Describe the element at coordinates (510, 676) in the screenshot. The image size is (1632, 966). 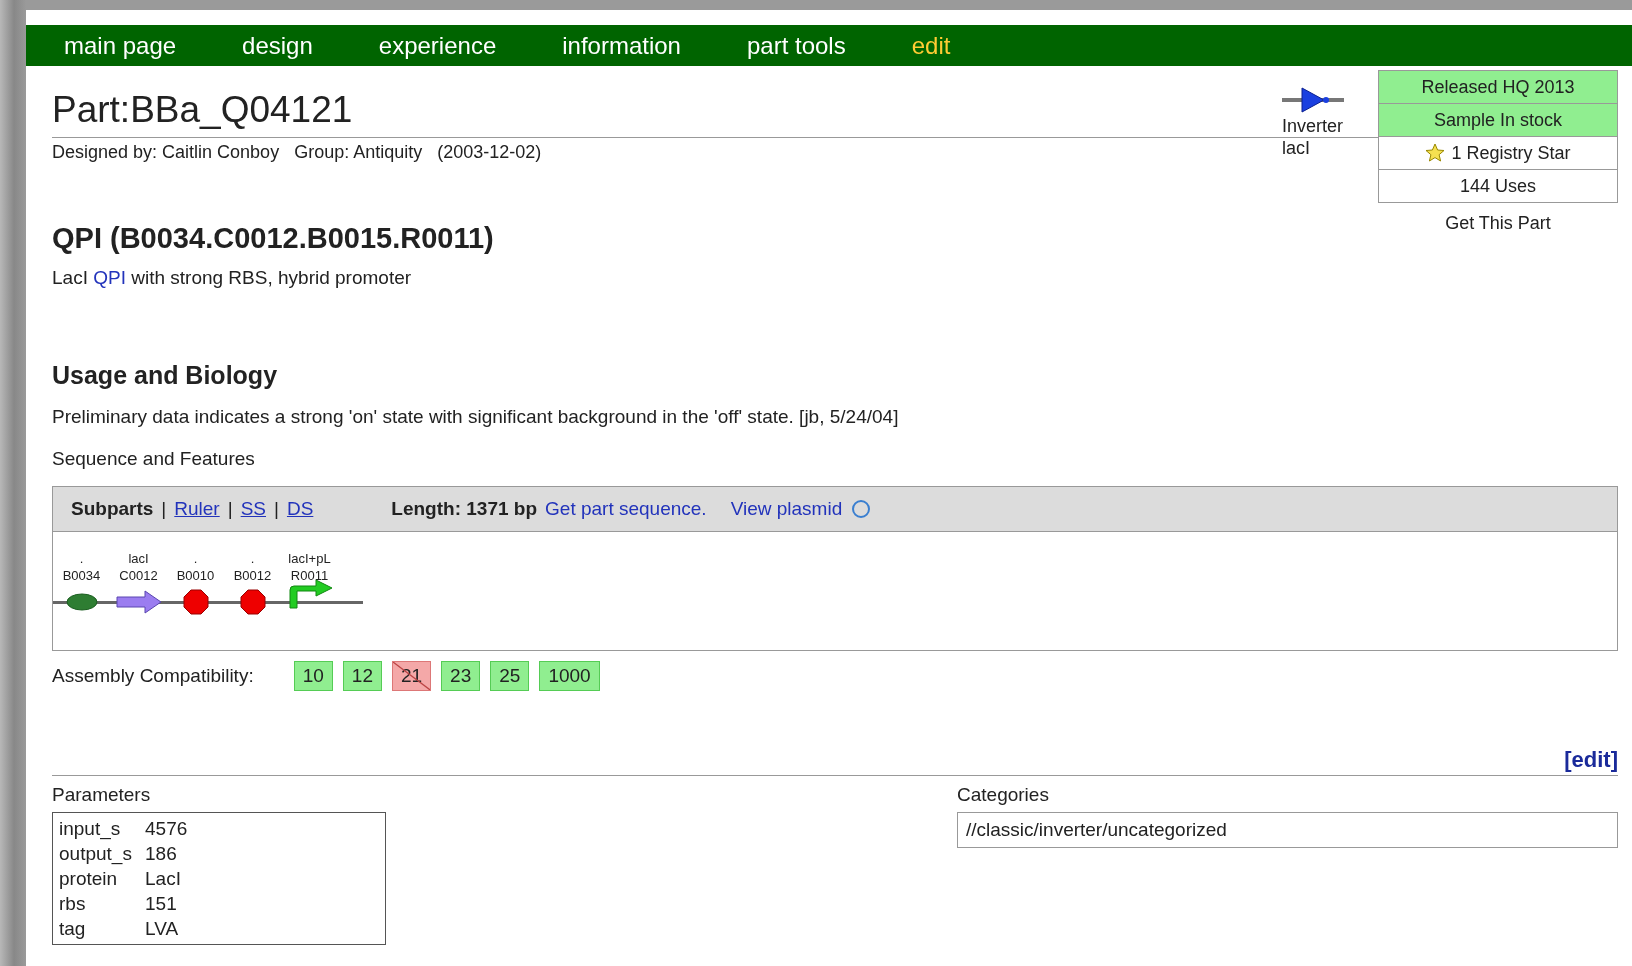
I see `standard-tag: 25` at that location.